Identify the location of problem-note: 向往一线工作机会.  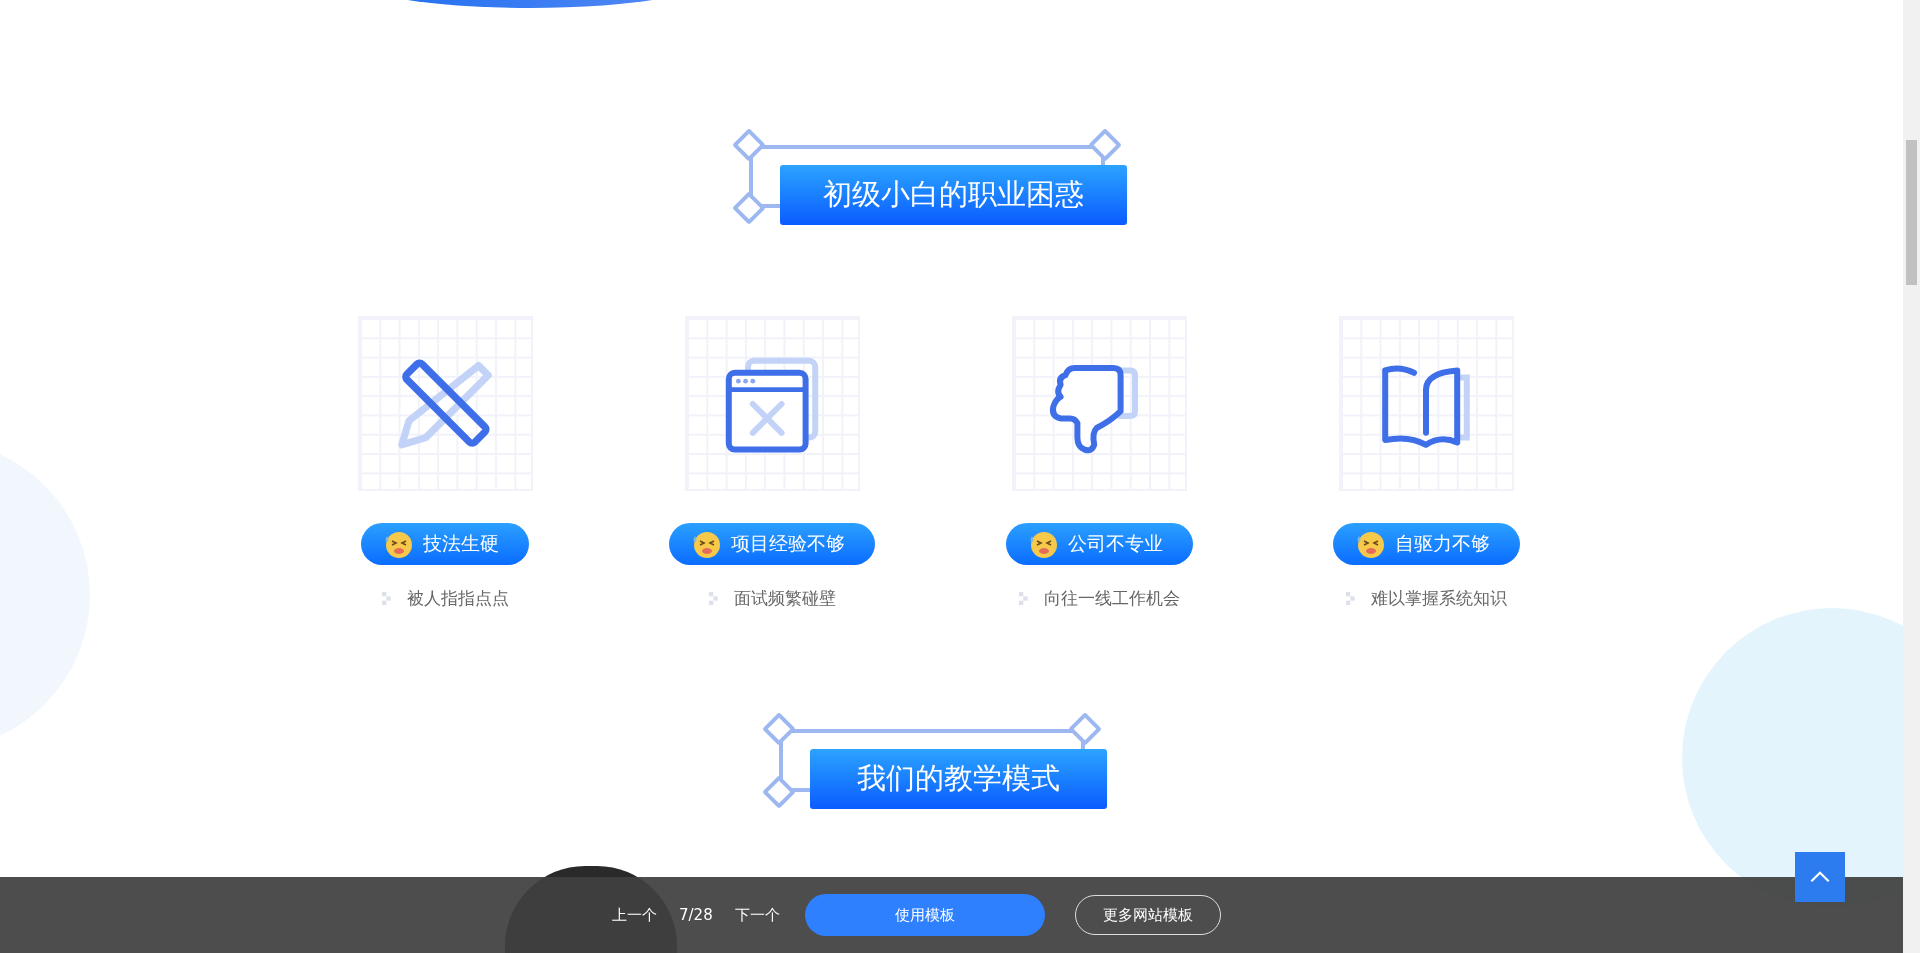
(1111, 598).